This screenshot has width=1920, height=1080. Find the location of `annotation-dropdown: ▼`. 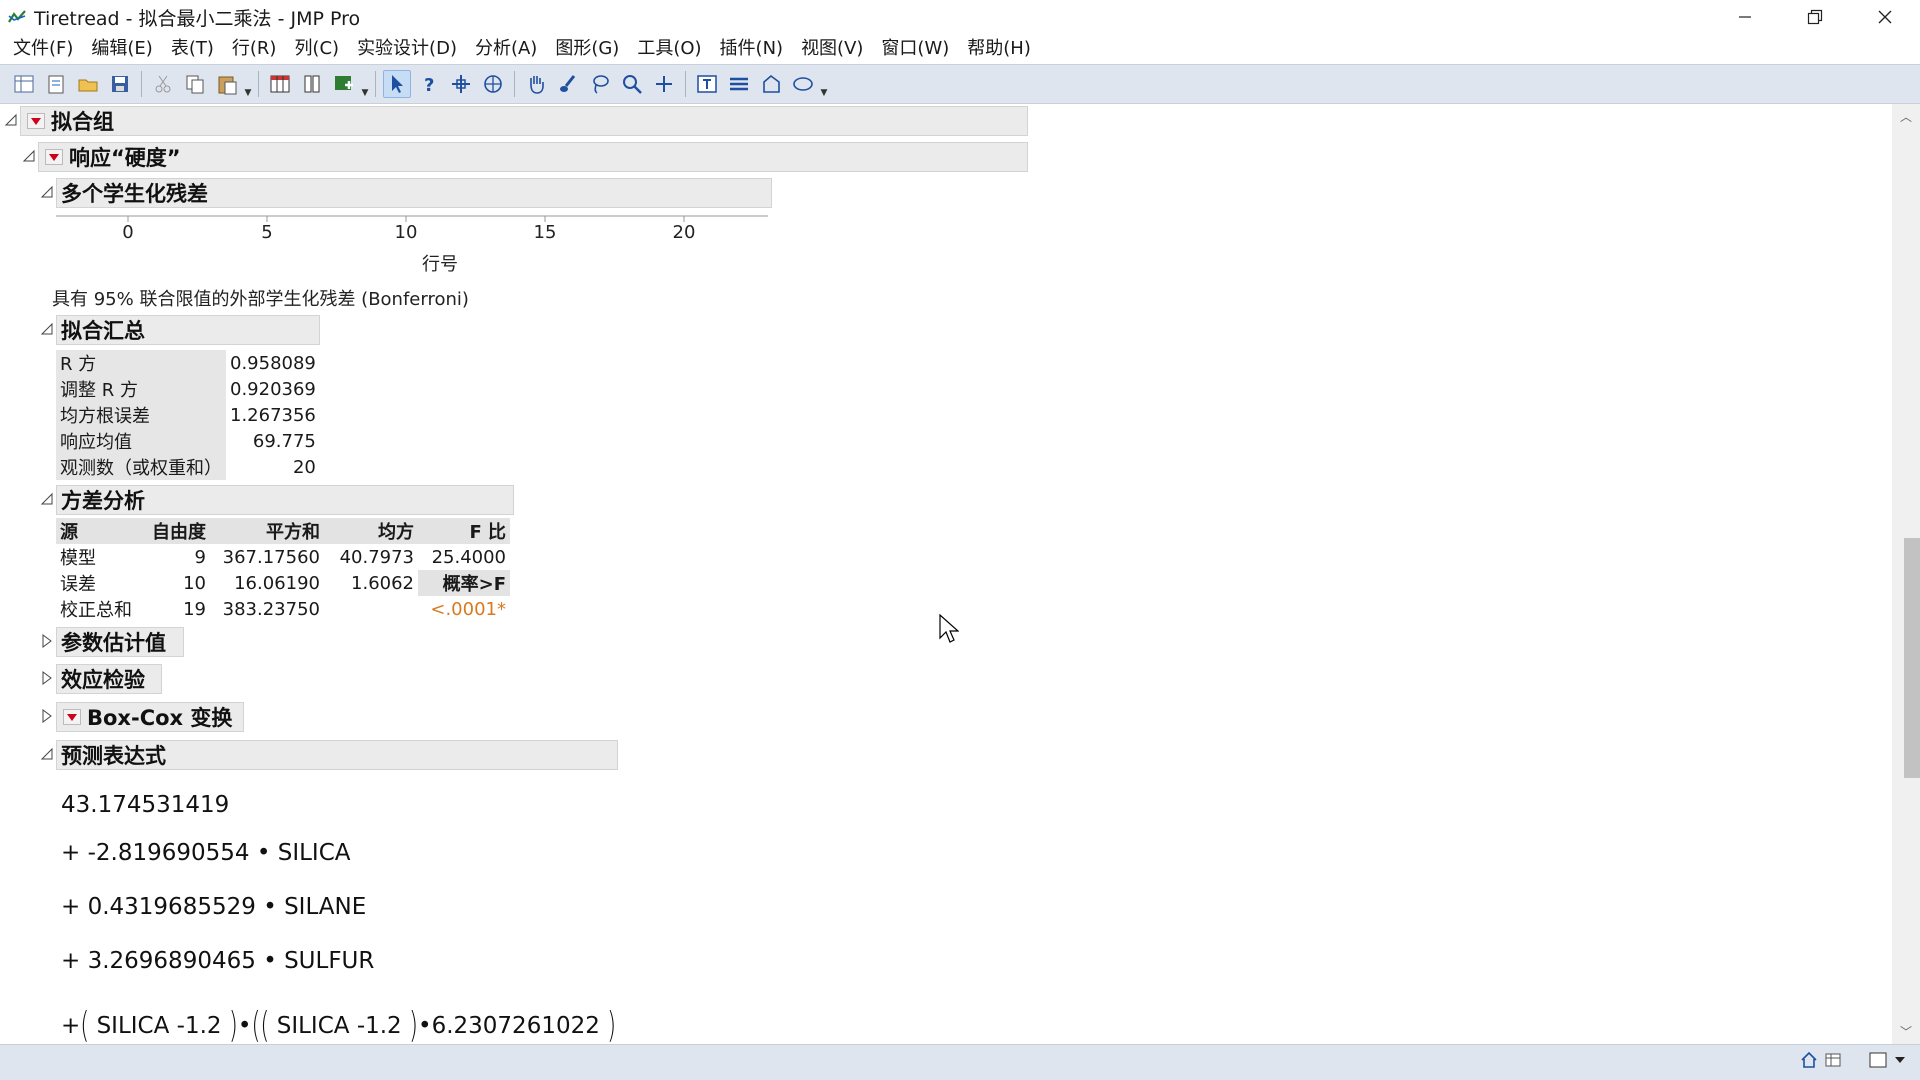

annotation-dropdown: ▼ is located at coordinates (824, 84).